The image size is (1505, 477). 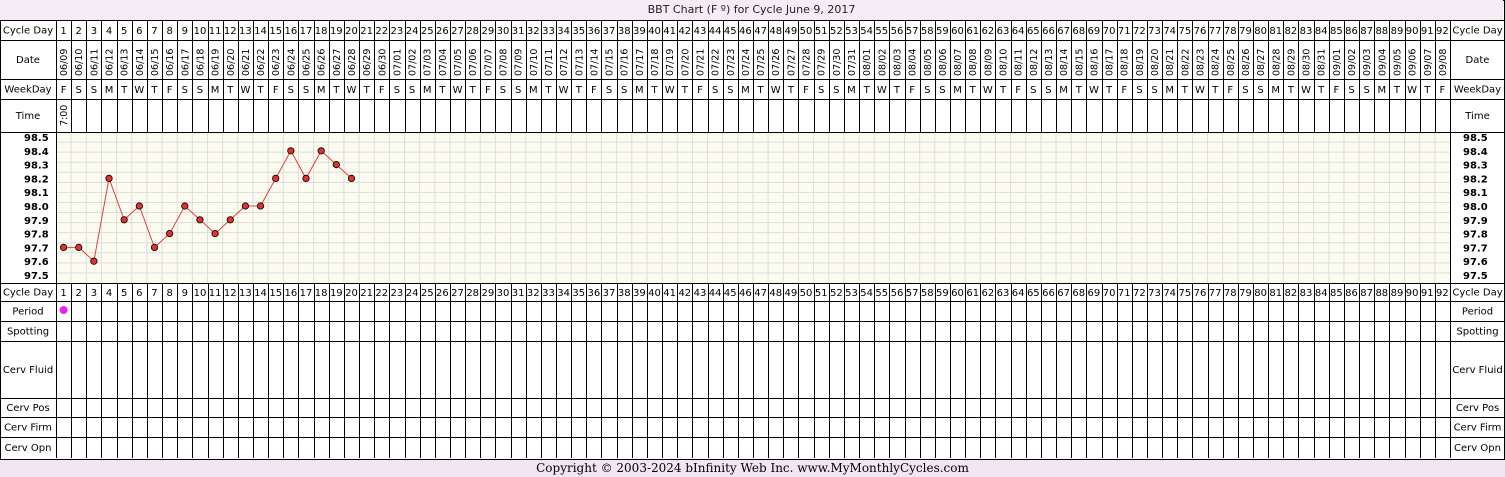 I want to click on cycle-day-number-bottom: 71, so click(x=1124, y=293).